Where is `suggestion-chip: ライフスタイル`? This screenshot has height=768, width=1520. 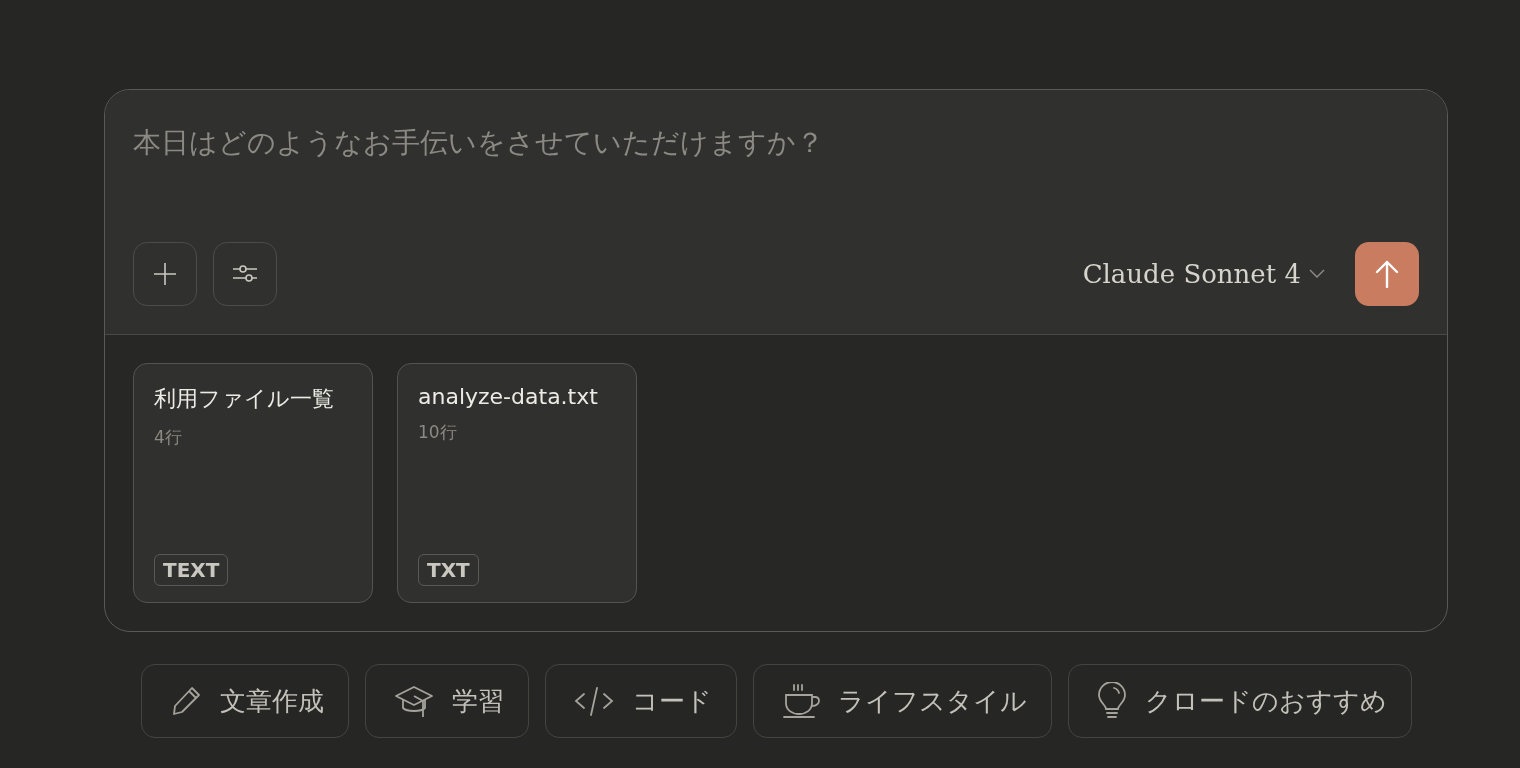 suggestion-chip: ライフスタイル is located at coordinates (902, 701).